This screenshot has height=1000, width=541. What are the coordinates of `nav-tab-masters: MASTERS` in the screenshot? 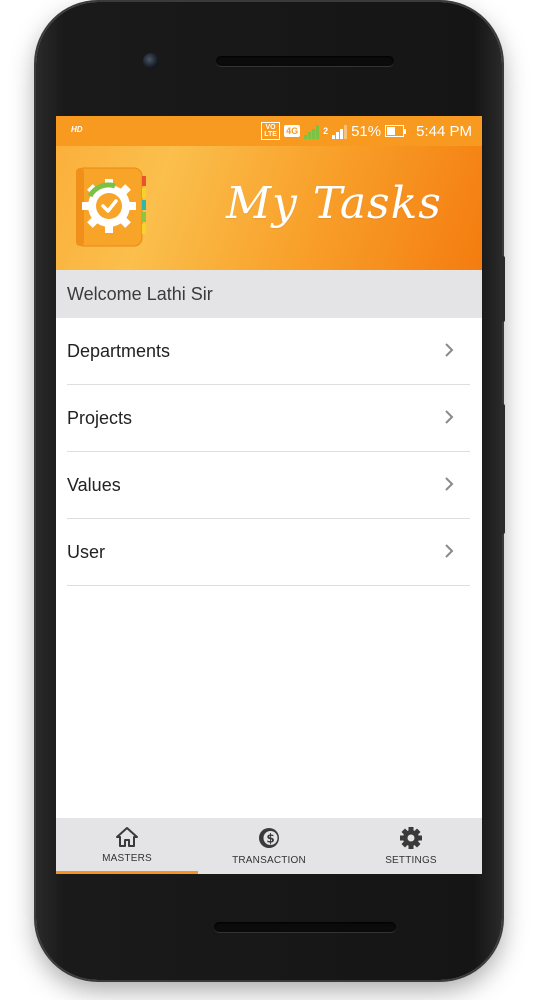 It's located at (127, 846).